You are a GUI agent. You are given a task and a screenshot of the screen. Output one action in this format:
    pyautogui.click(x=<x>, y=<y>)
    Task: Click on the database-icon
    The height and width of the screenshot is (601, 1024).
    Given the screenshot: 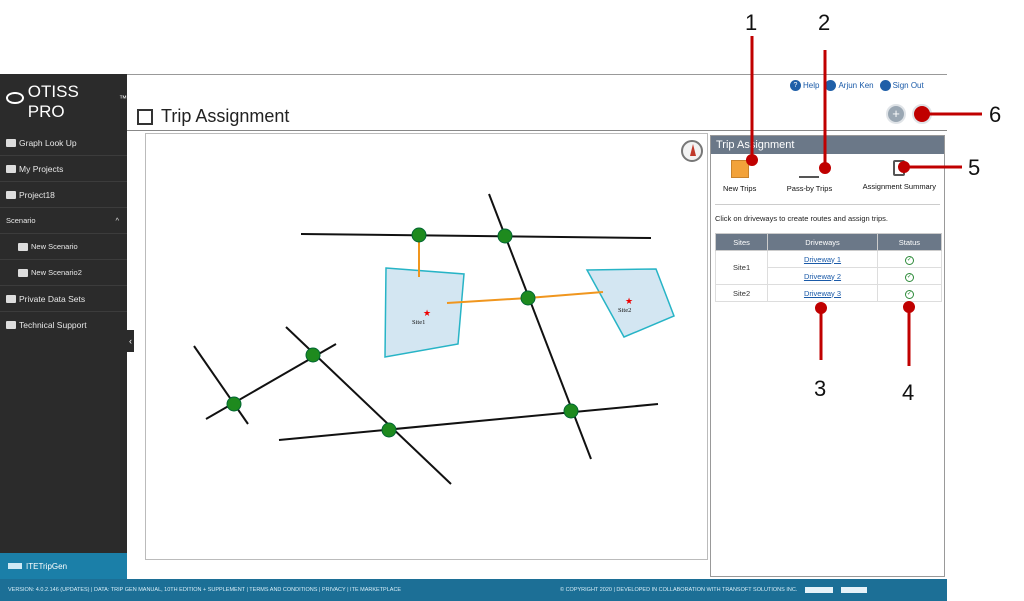 What is the action you would take?
    pyautogui.click(x=11, y=298)
    